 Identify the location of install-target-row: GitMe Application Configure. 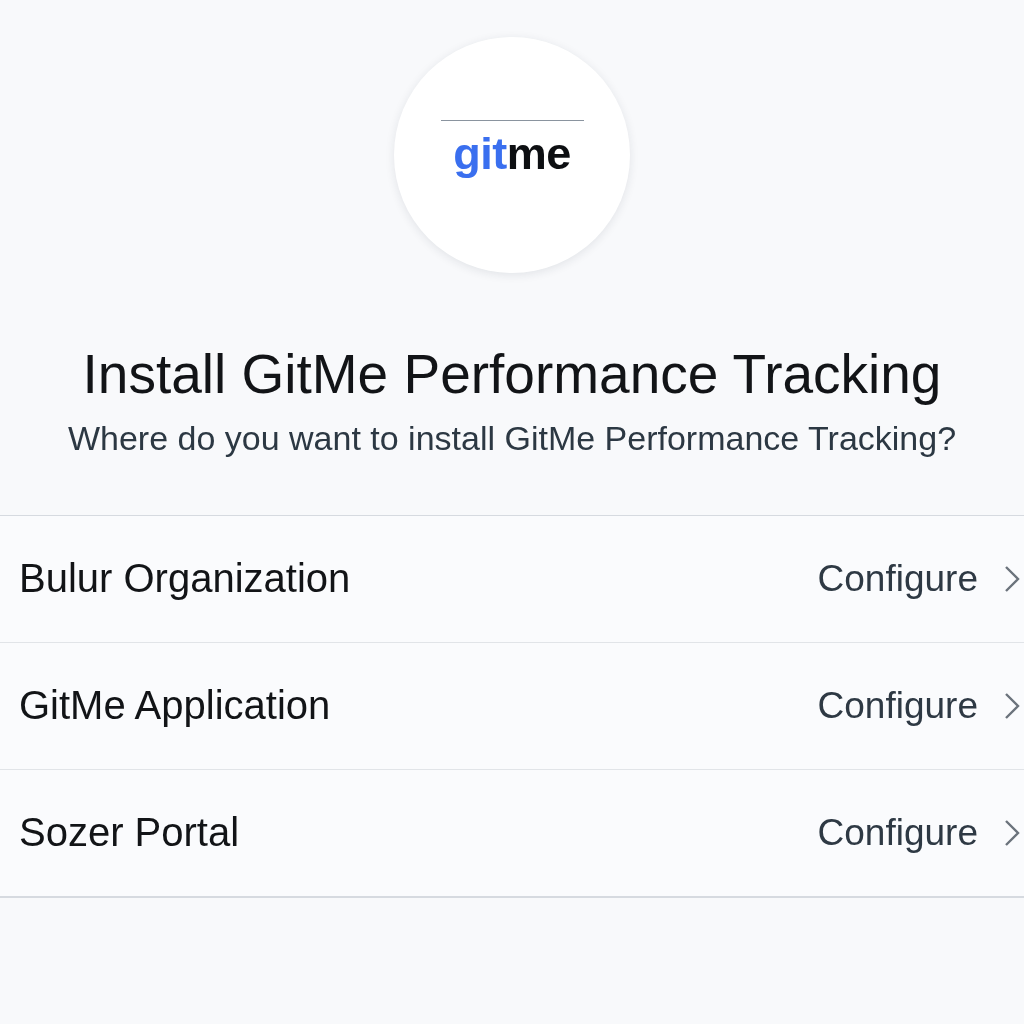
(512, 705).